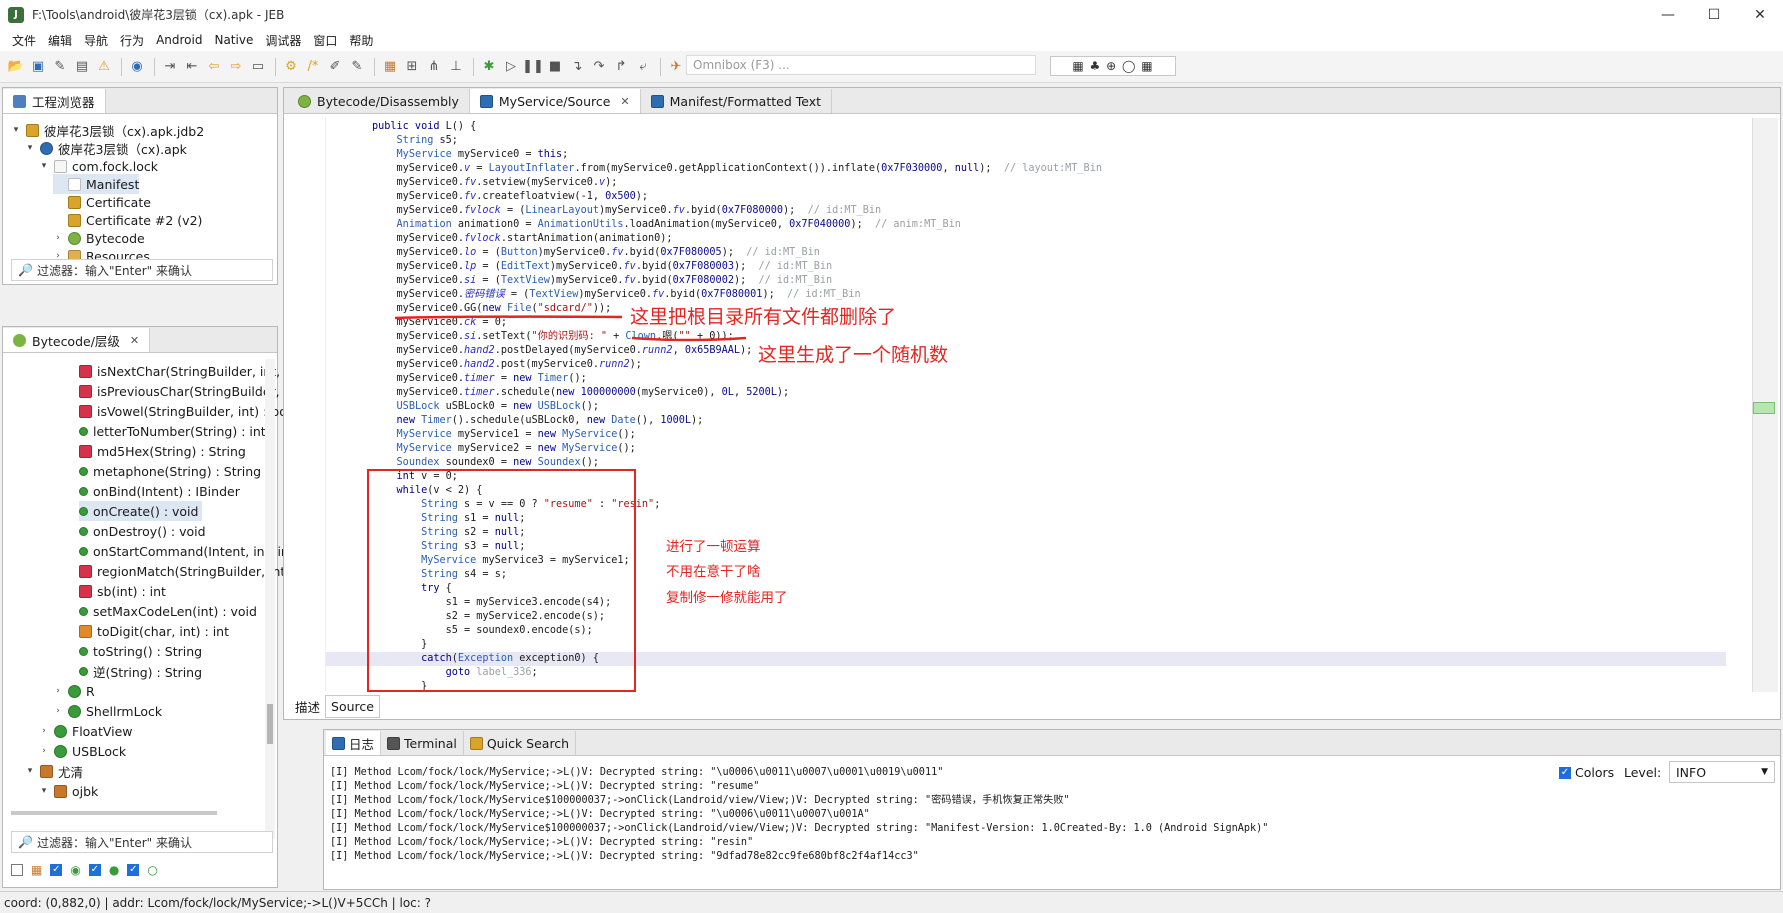  What do you see at coordinates (24, 40) in the screenshot?
I see `menu-file: 文件` at bounding box center [24, 40].